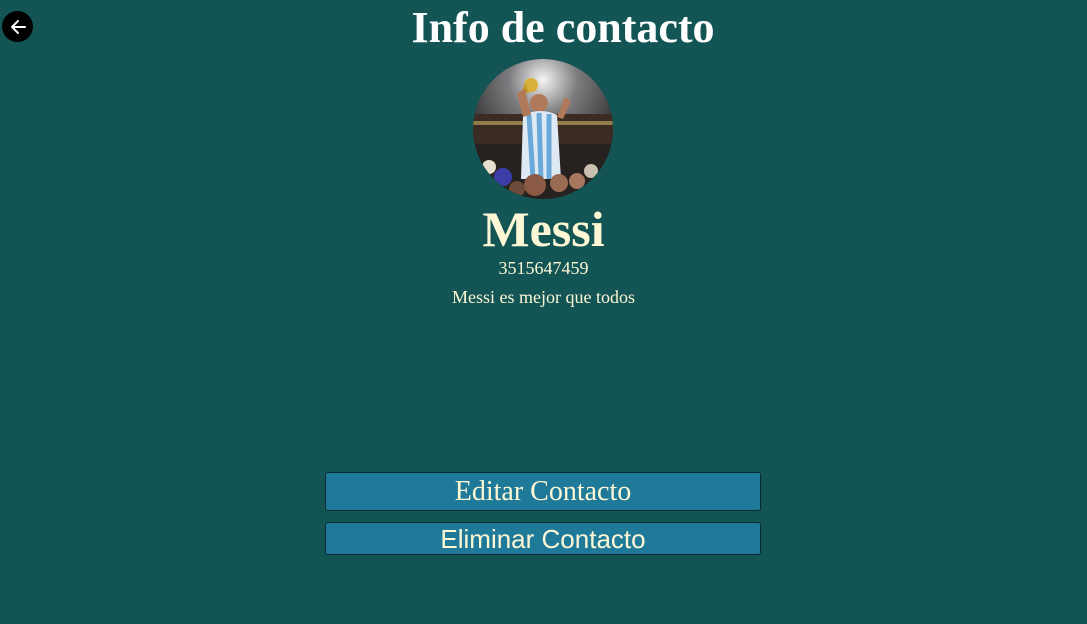  What do you see at coordinates (543, 268) in the screenshot?
I see `contact-phone: 3515647459` at bounding box center [543, 268].